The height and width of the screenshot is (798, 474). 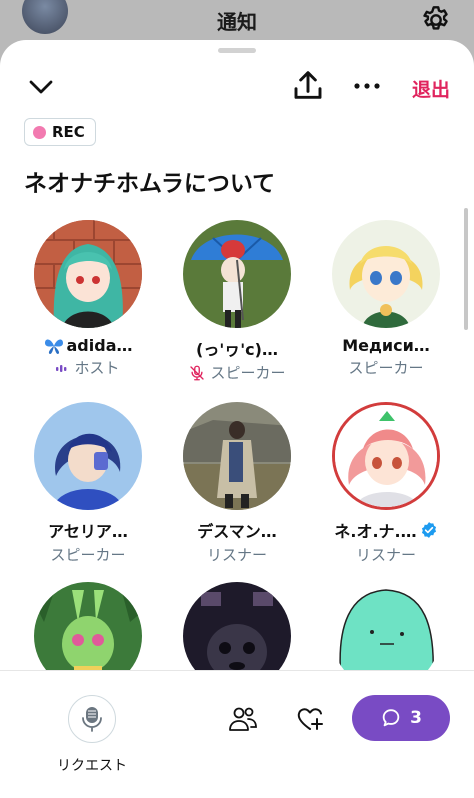 I want to click on chevron-down-icon, so click(x=41, y=87).